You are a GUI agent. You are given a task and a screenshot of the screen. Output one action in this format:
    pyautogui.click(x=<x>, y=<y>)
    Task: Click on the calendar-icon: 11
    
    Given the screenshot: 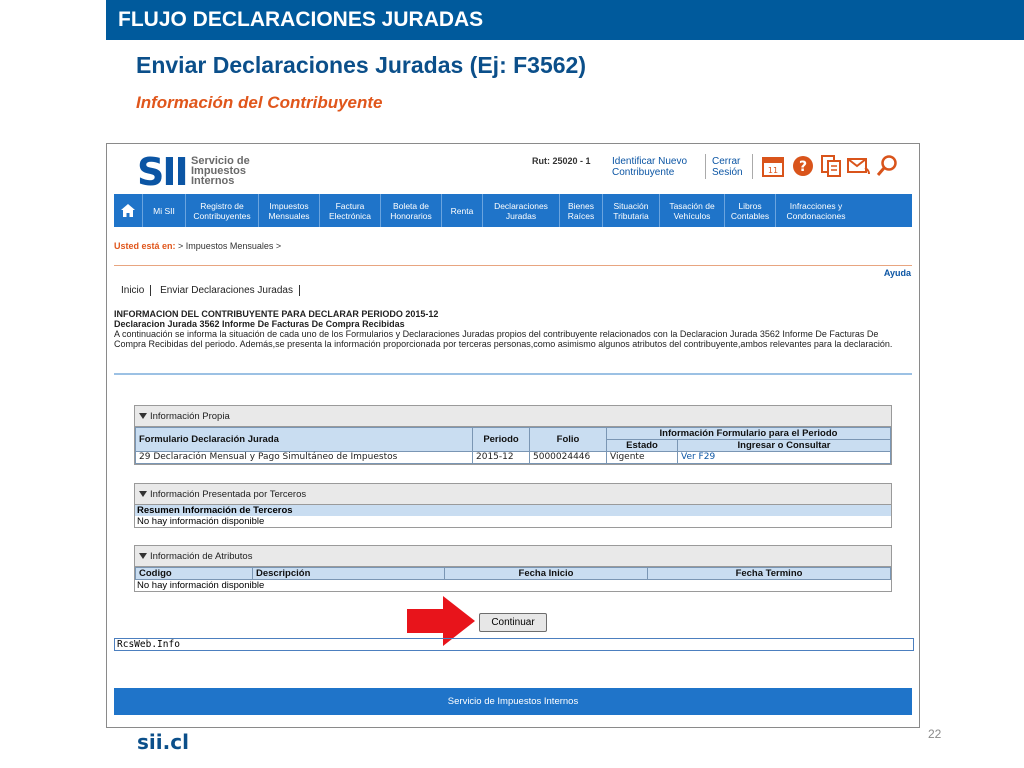 What is the action you would take?
    pyautogui.click(x=773, y=166)
    